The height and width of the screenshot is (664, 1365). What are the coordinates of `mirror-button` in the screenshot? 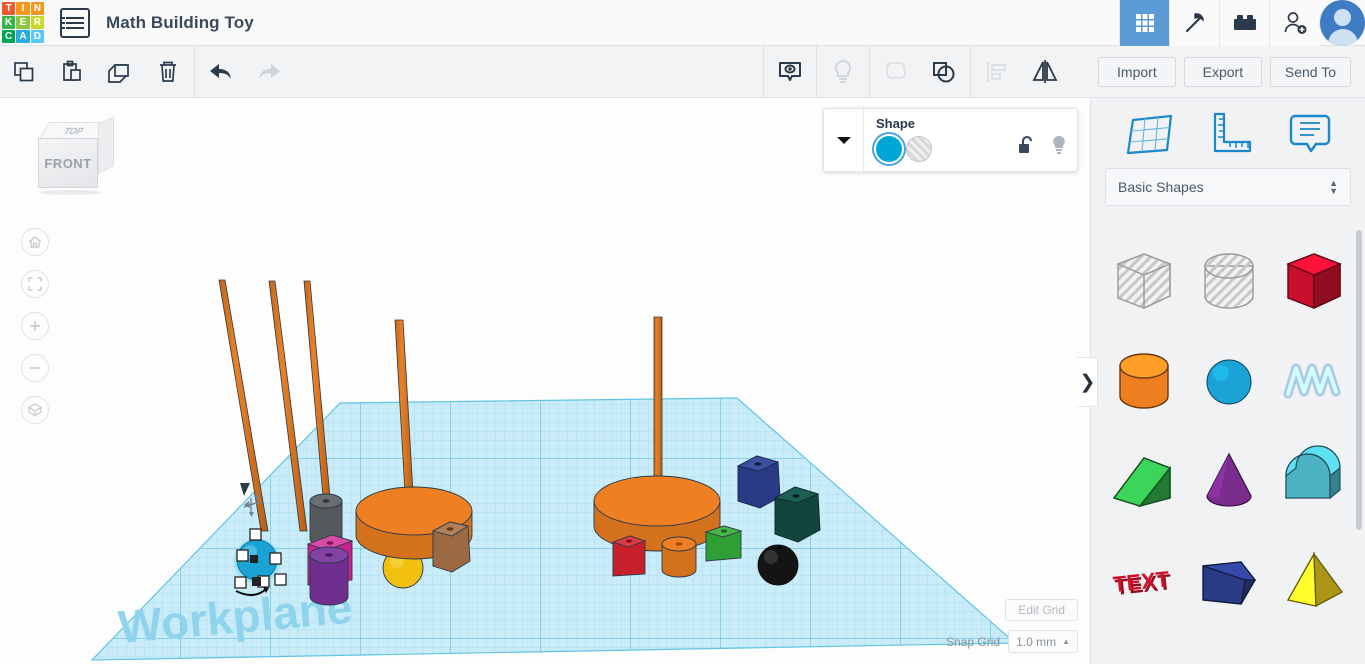 It's located at (1045, 72).